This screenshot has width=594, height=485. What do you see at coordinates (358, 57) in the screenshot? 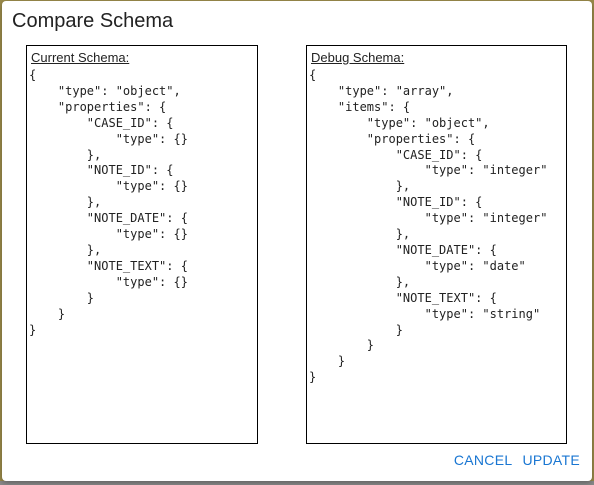
I see `debug-schema-label: Debug Schema:` at bounding box center [358, 57].